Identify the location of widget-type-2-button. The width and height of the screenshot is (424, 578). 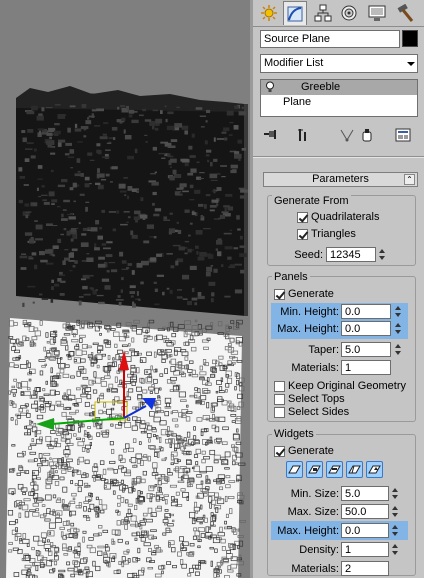
(314, 469).